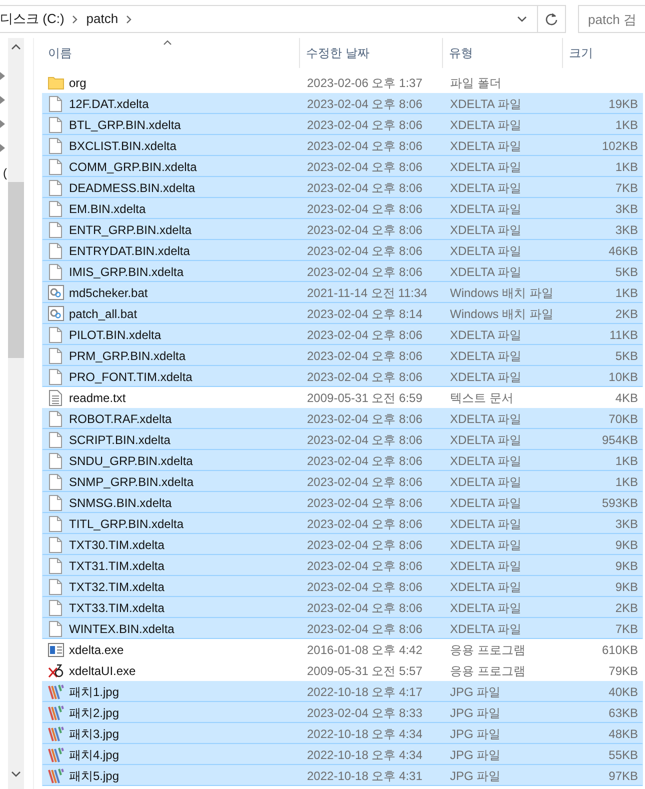 Image resolution: width=645 pixels, height=789 pixels. I want to click on selected-row: 패치5.jpg 2022-10-18 오후 4:31 JPG 파일 97KB, so click(342, 775).